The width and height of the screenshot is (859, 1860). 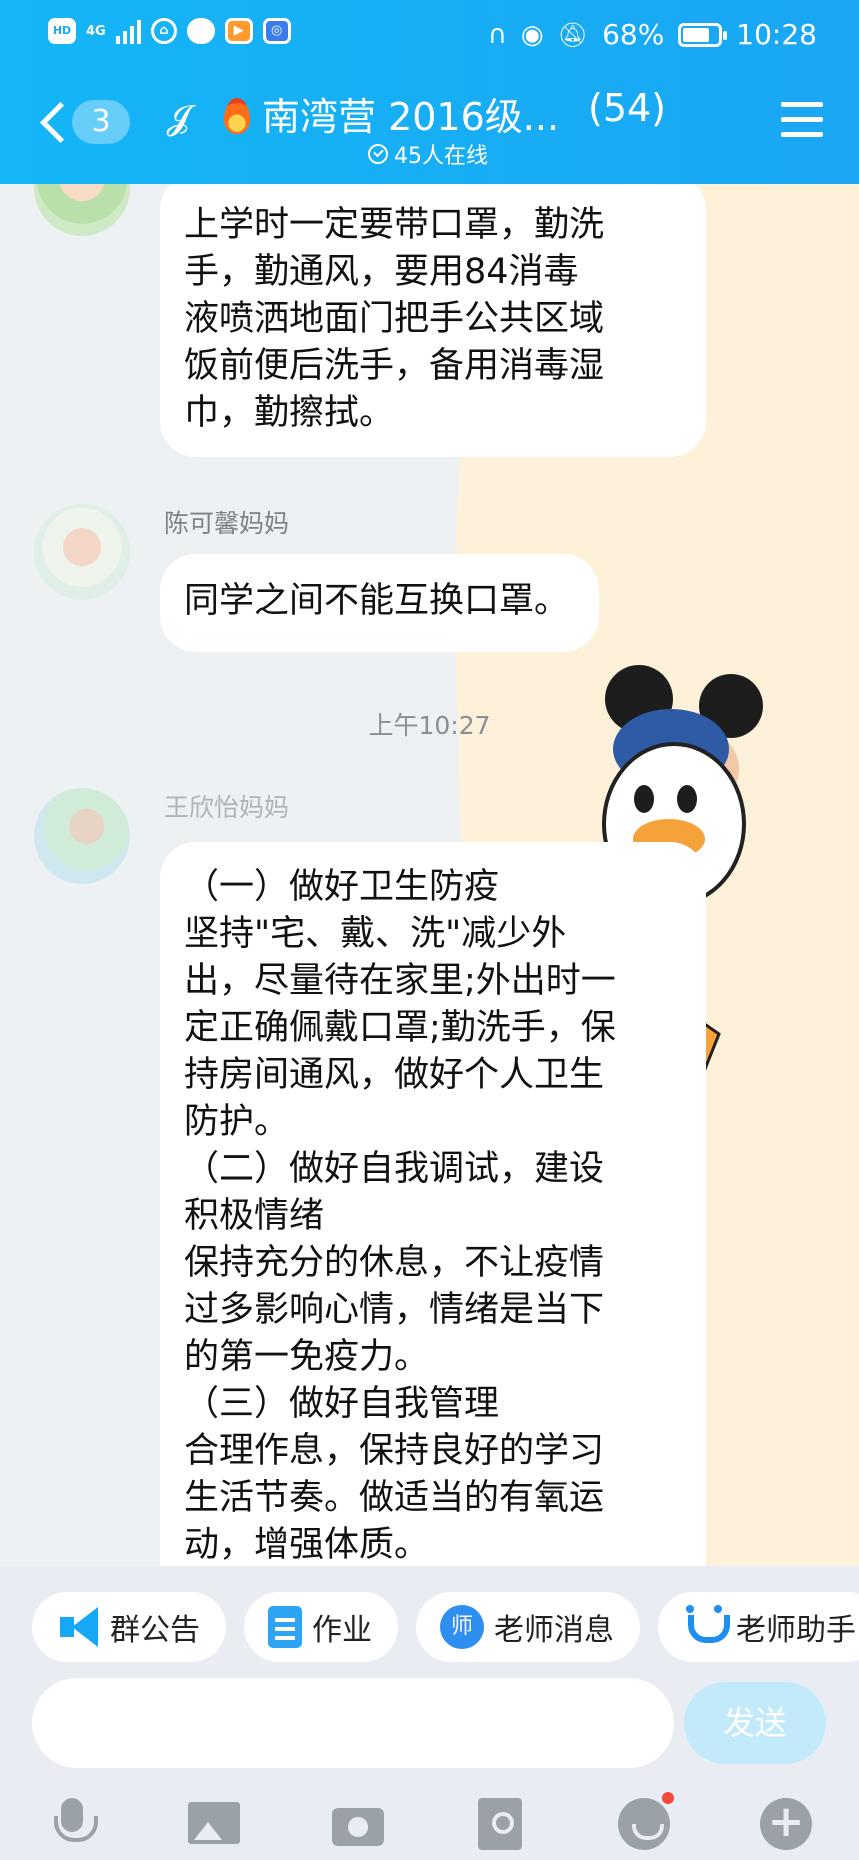 What do you see at coordinates (62, 31) in the screenshot?
I see `hd-icon: HD` at bounding box center [62, 31].